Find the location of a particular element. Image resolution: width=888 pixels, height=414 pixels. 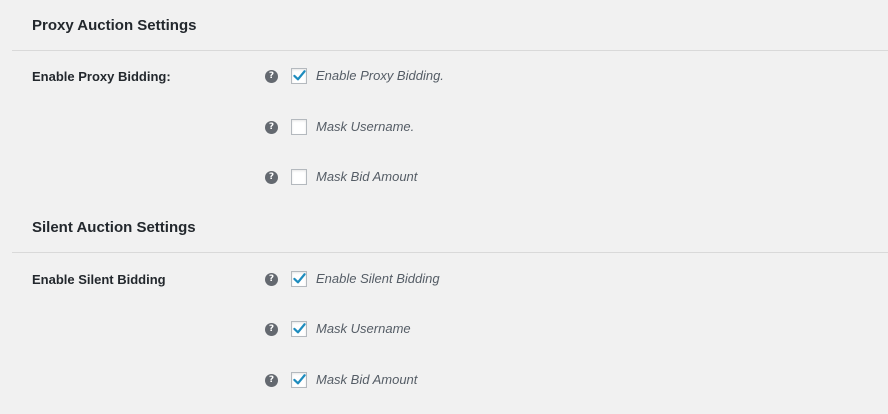

proxy-option-mask-username: ? Mask Username. is located at coordinates (339, 127).